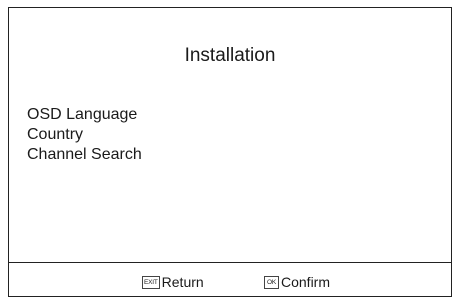  What do you see at coordinates (306, 282) in the screenshot?
I see `confirm-label: Confirm` at bounding box center [306, 282].